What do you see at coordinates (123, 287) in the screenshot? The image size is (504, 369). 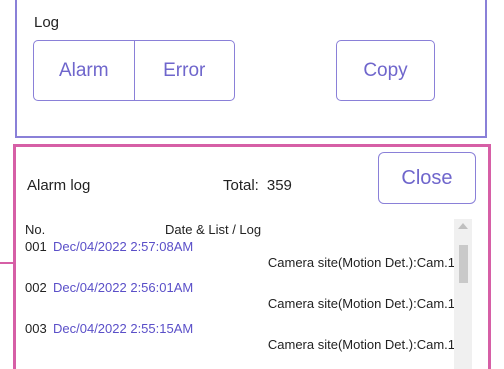 I see `row-date: Dec/04/2022 2:56:01AM` at bounding box center [123, 287].